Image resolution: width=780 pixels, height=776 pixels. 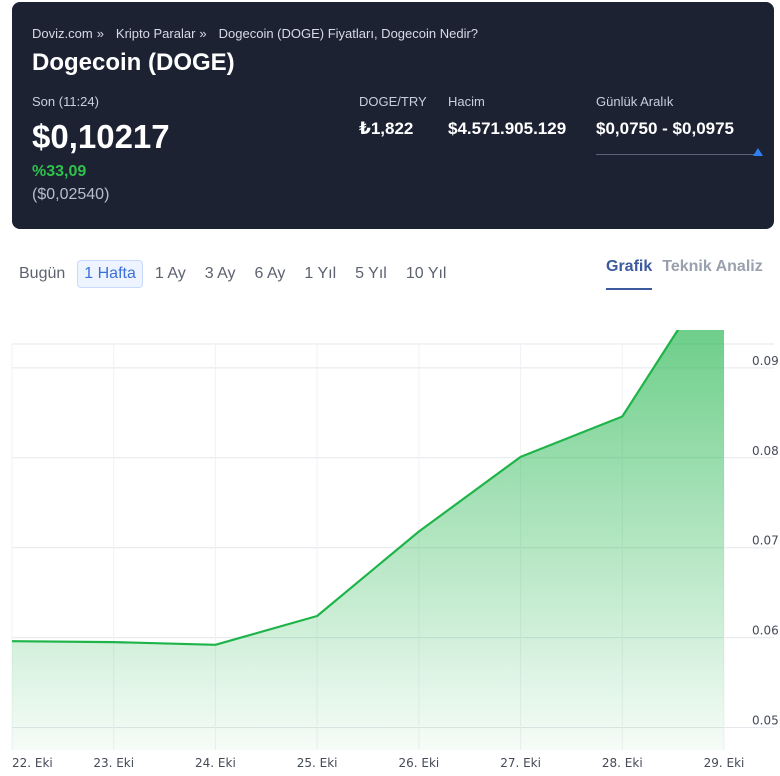 I want to click on y-tick-label: 0.06, so click(x=765, y=631).